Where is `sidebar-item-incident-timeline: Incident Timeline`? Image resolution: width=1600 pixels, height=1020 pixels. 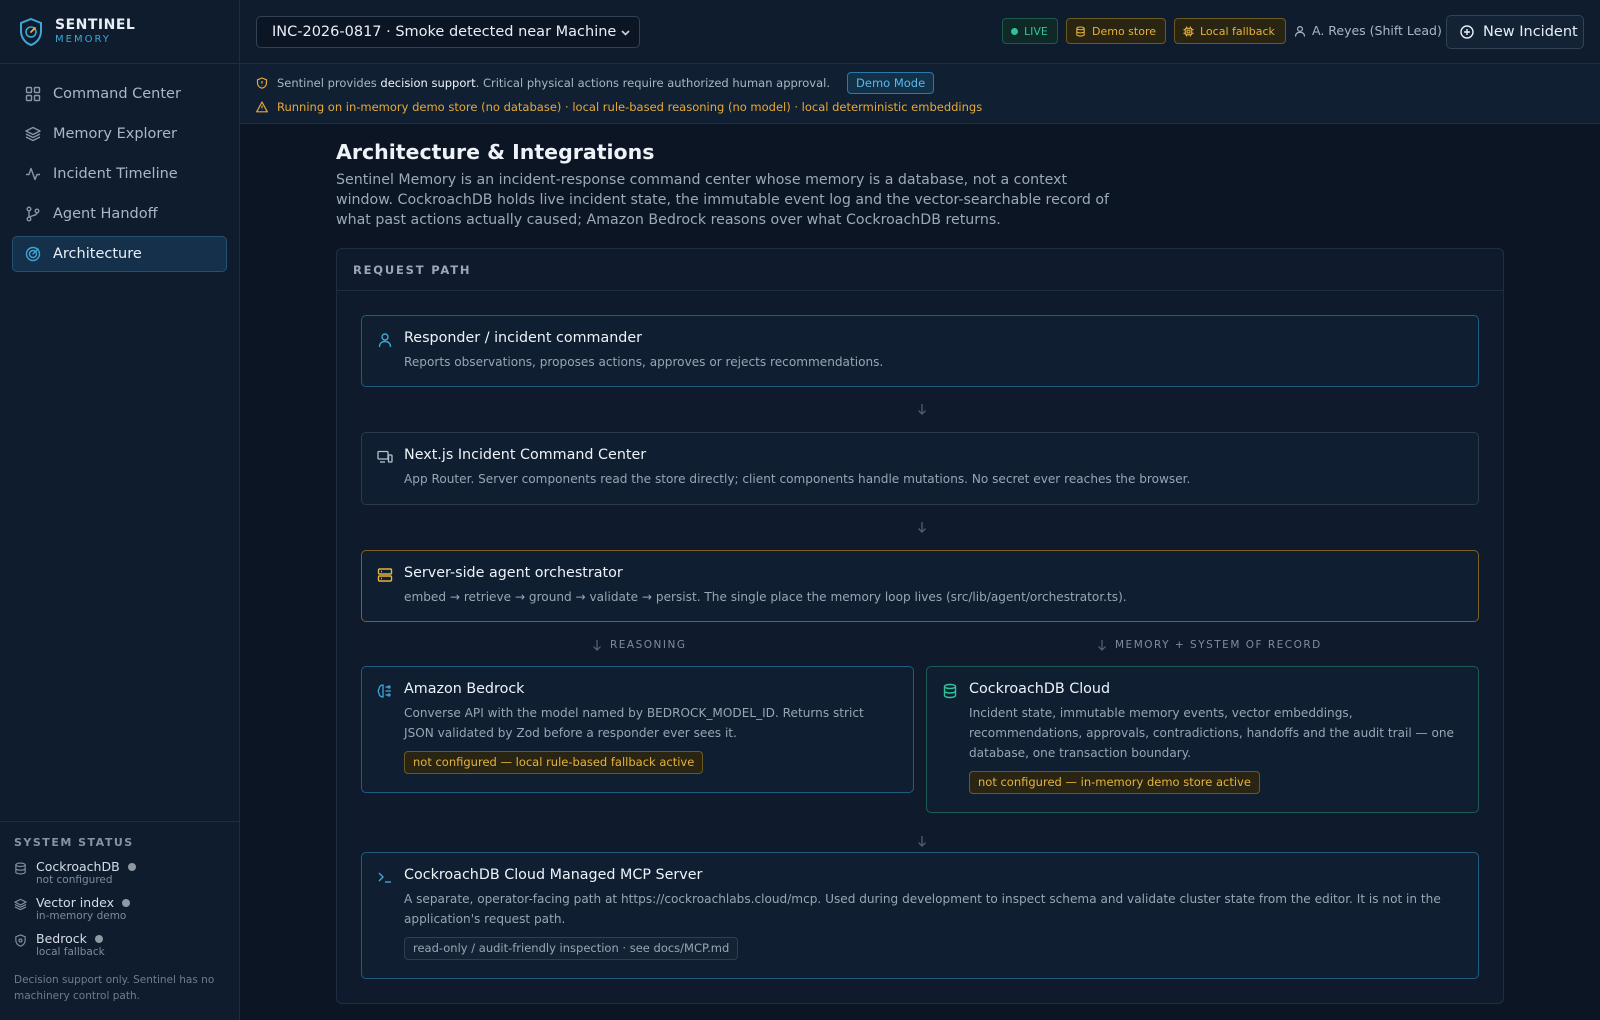
sidebar-item-incident-timeline: Incident Timeline is located at coordinates (119, 174).